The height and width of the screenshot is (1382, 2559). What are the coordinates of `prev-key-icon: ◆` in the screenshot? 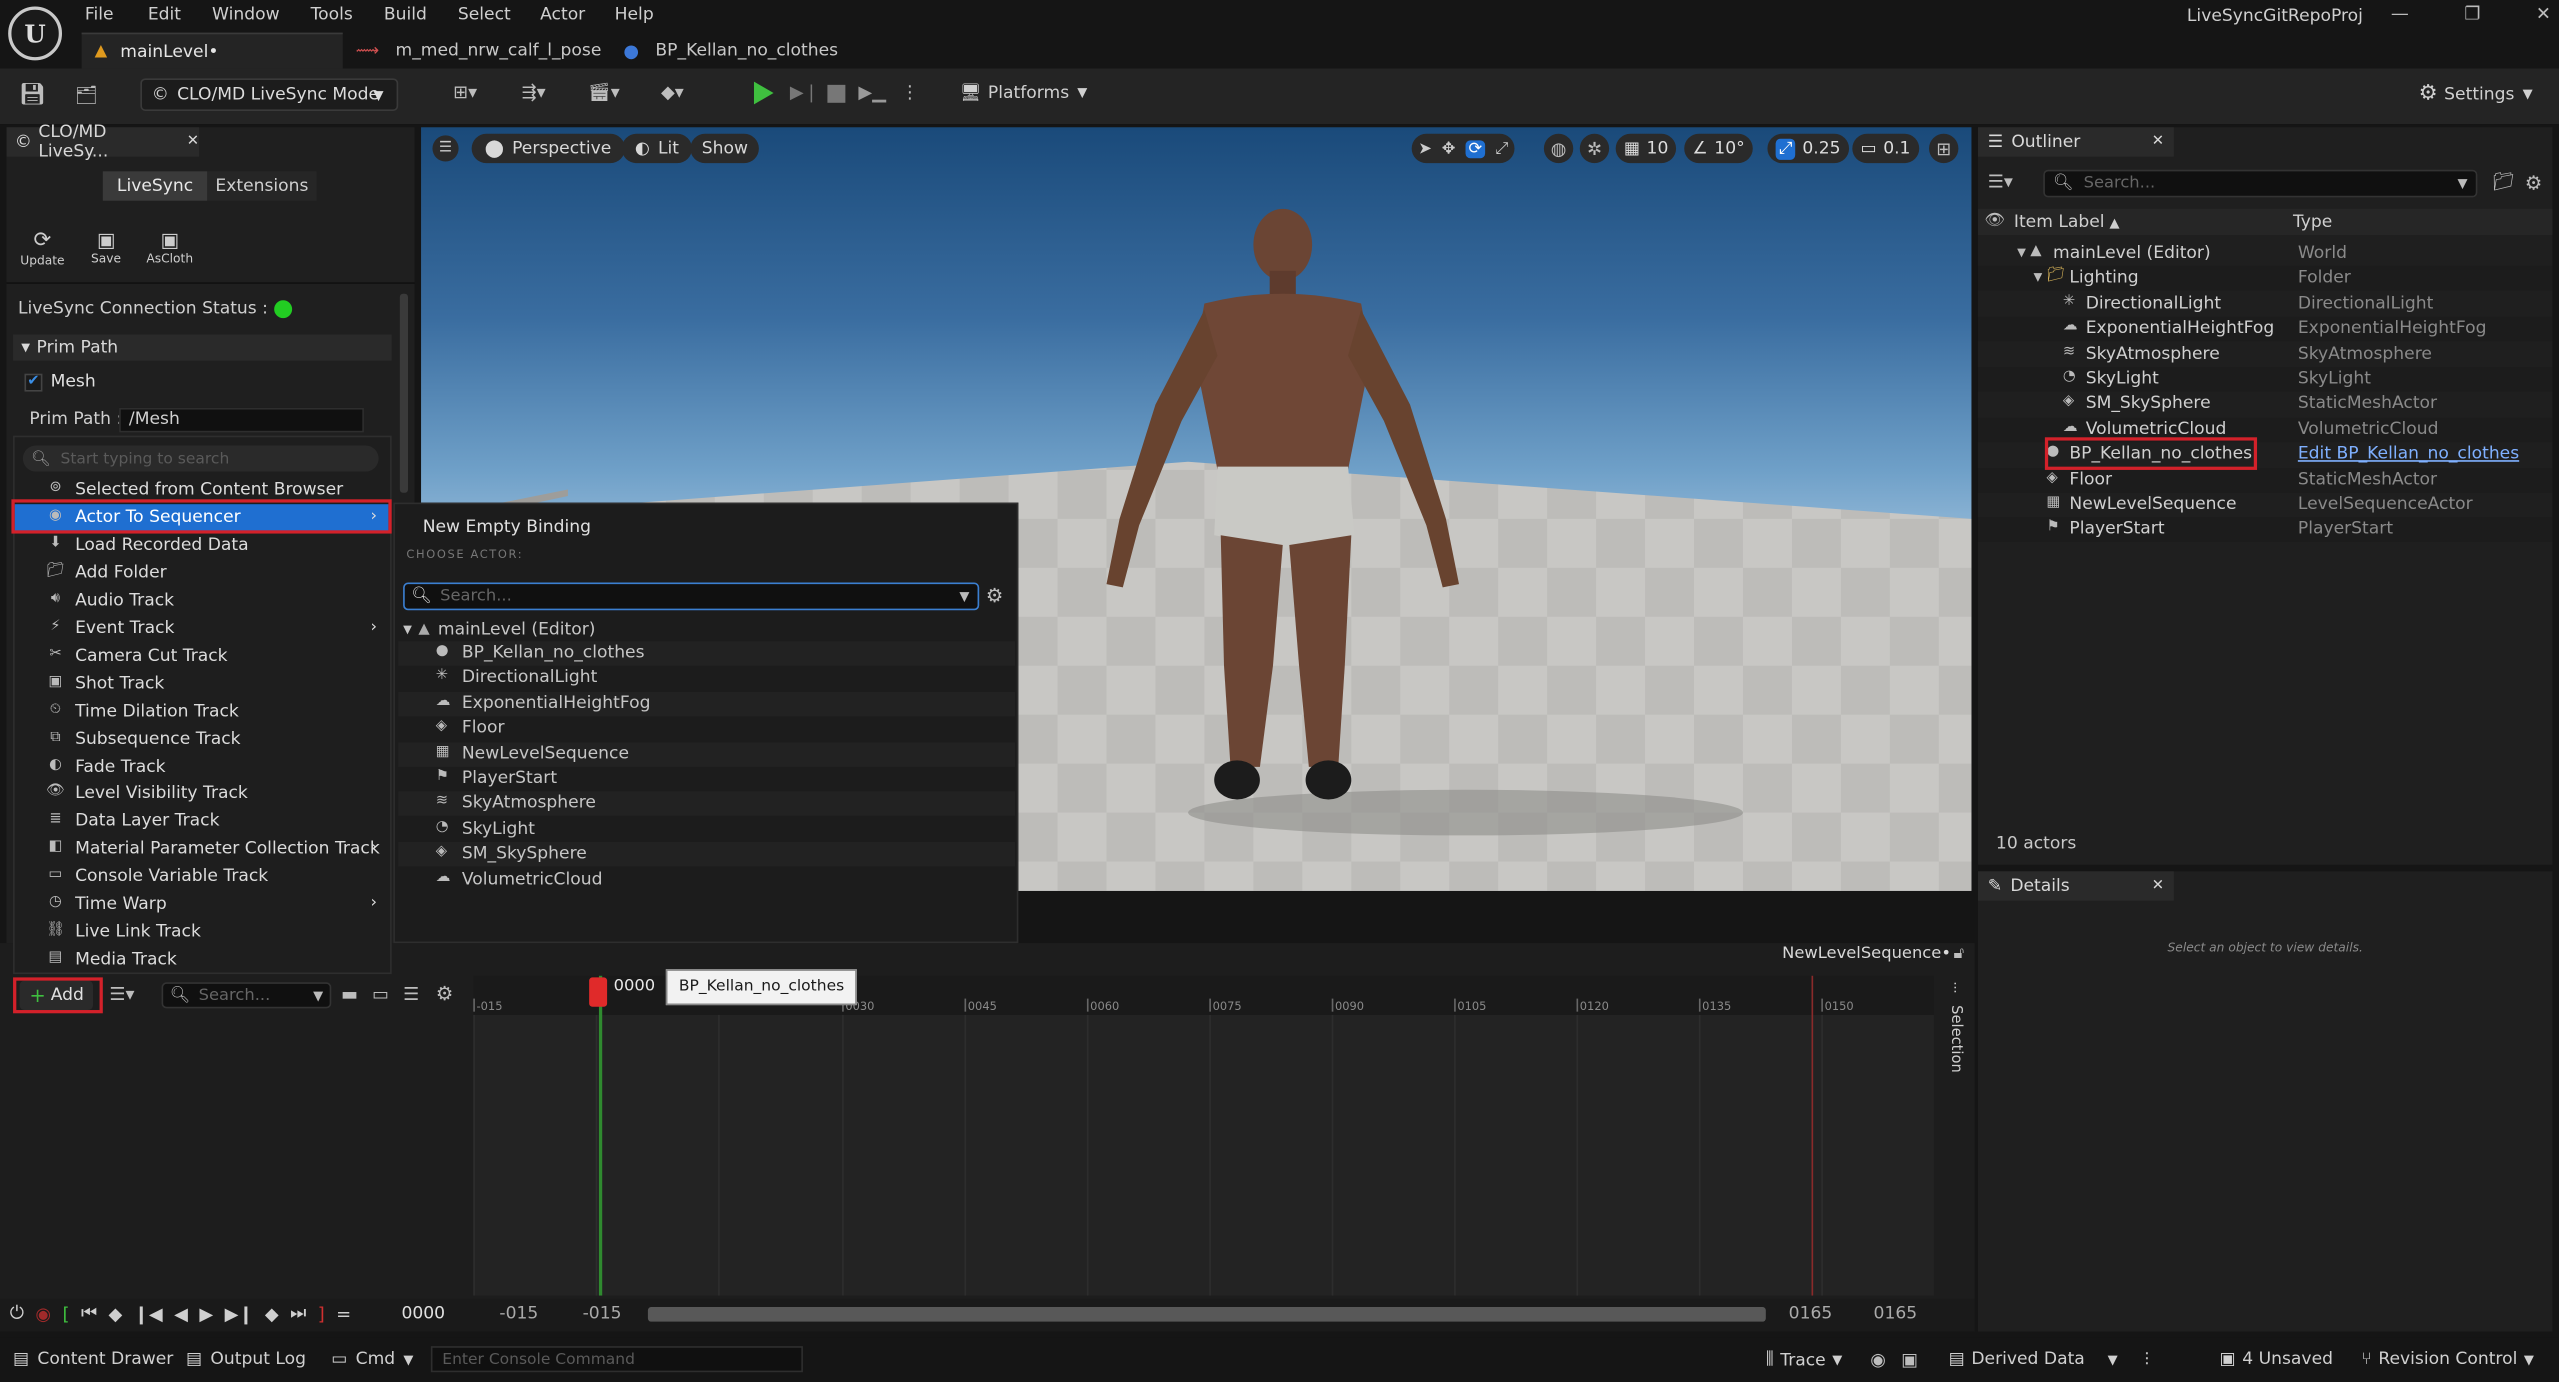 It's located at (116, 1313).